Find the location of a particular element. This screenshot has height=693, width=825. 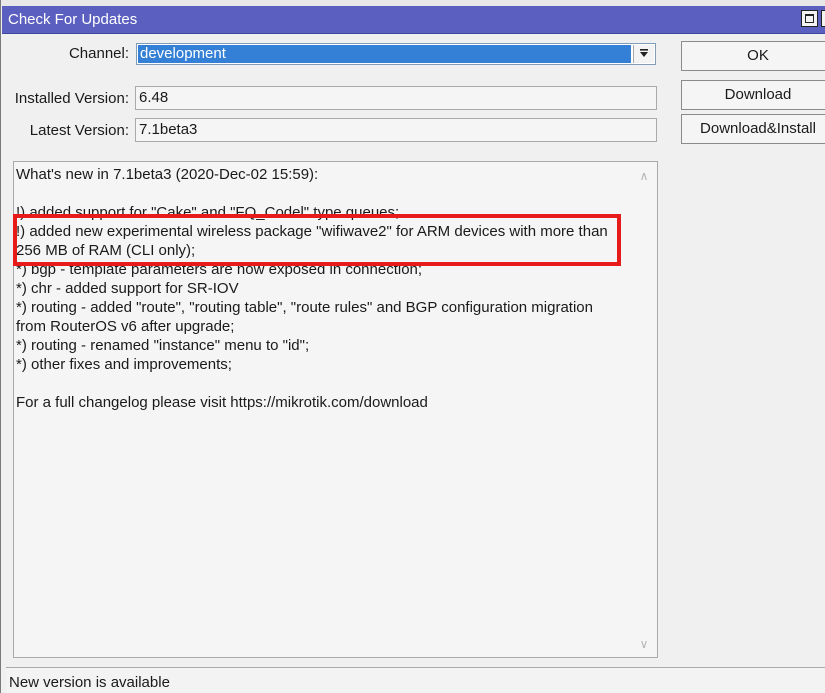

channel-value: development is located at coordinates (384, 54).